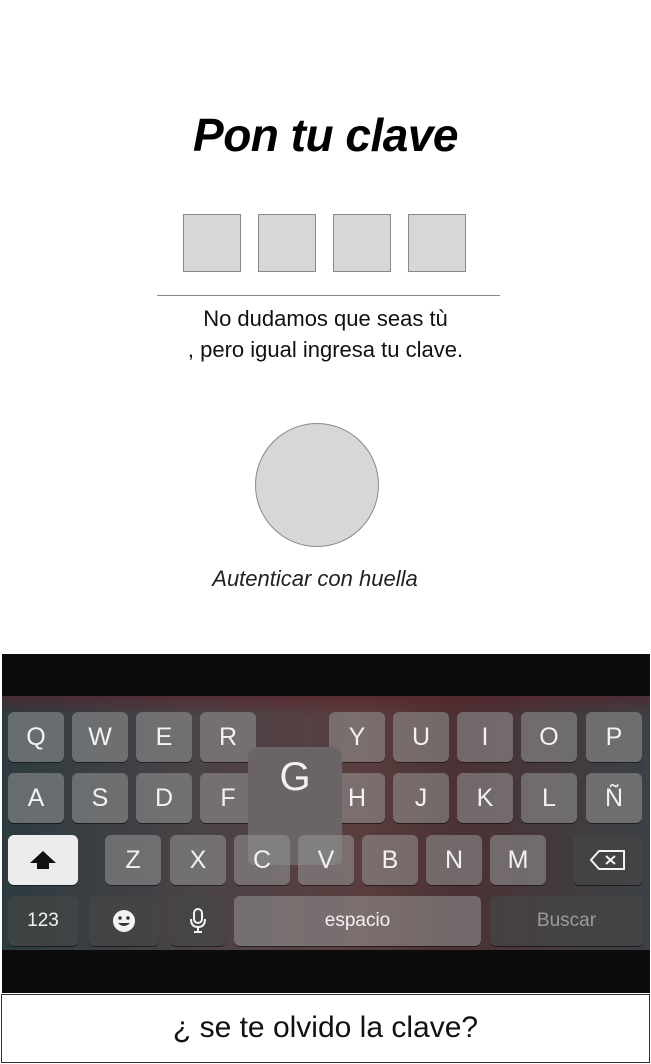 Image resolution: width=651 pixels, height=1064 pixels. What do you see at coordinates (518, 860) in the screenshot?
I see `key-m: M` at bounding box center [518, 860].